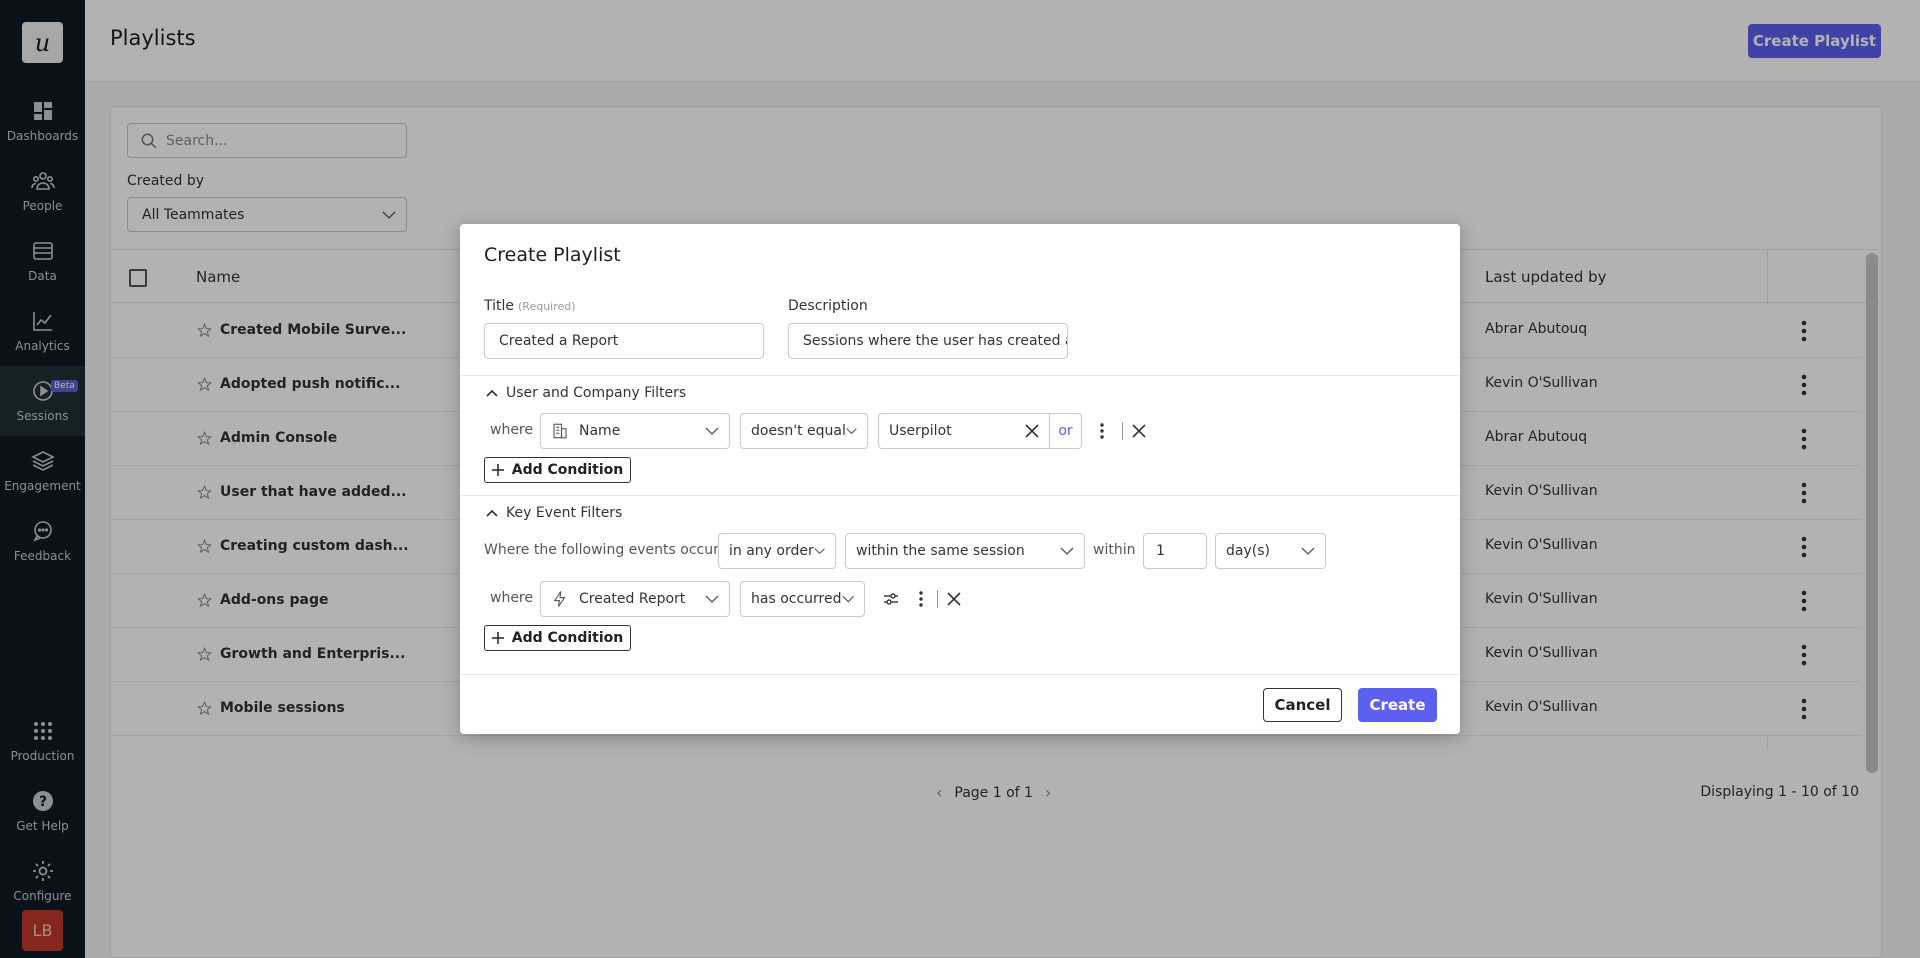  I want to click on section-title: Key Event Filters, so click(564, 513).